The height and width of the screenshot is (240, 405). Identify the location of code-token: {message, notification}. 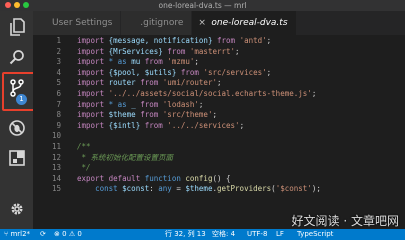
(160, 40).